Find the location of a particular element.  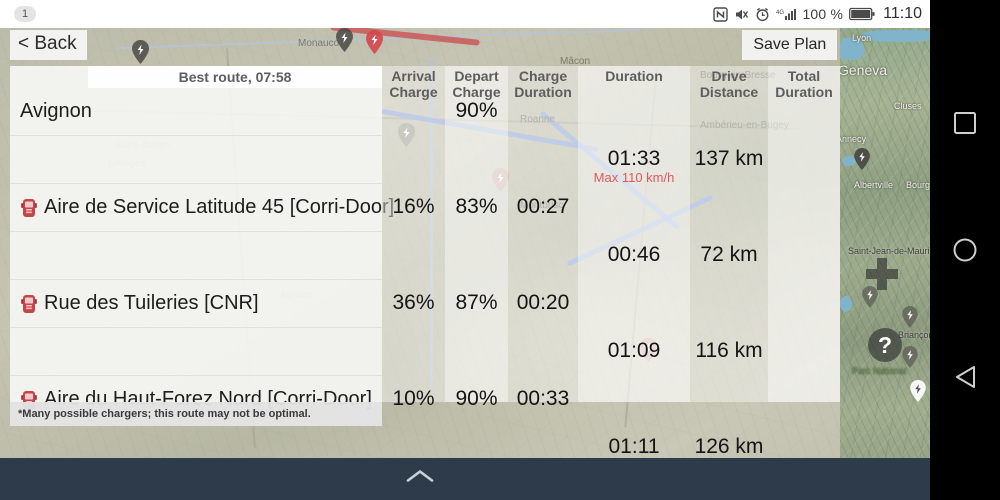

table-cell: 16% is located at coordinates (413, 207).